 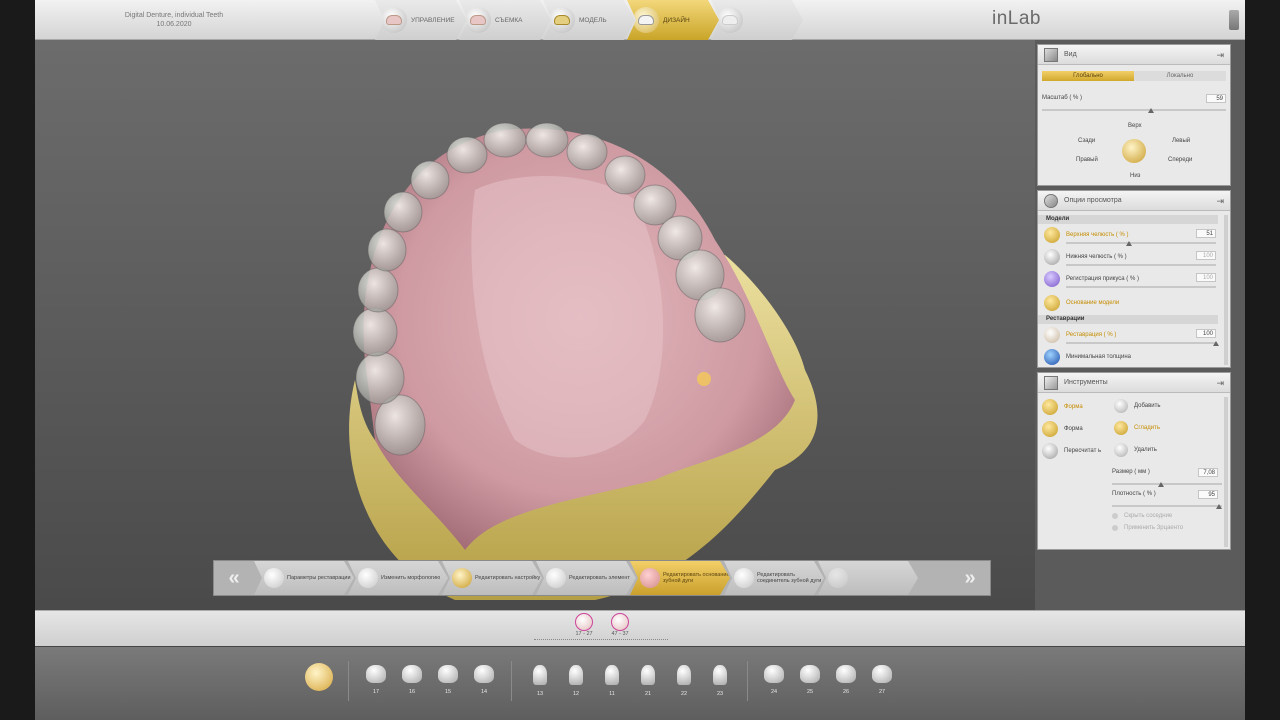 I want to click on wizard-step-arch-base: Редактировать основание зубной дуги, so click(x=680, y=578).